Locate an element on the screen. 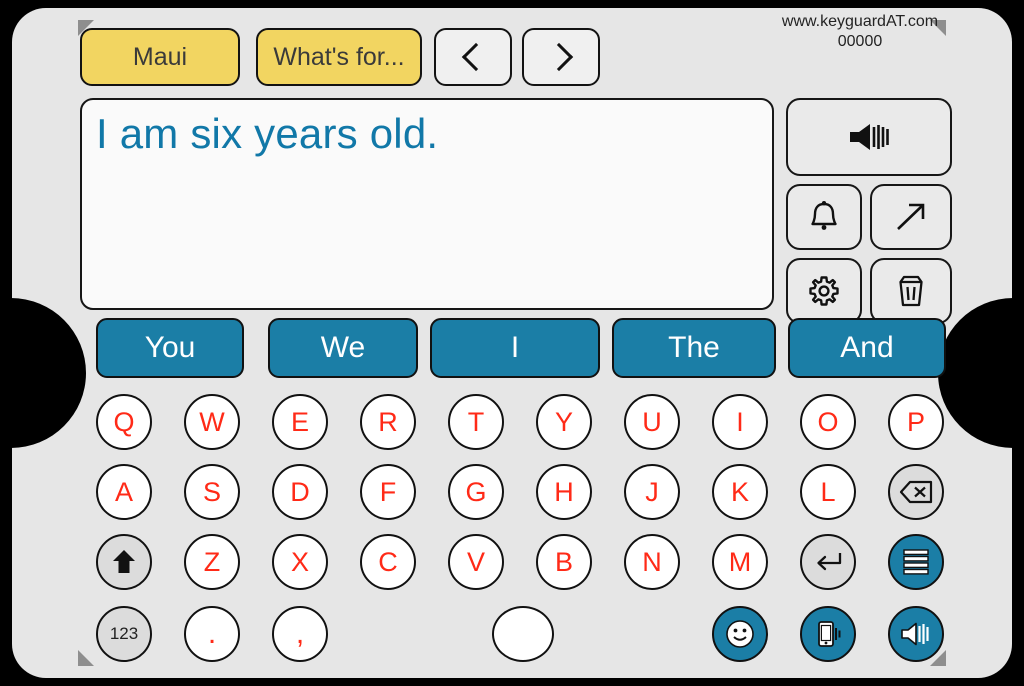 Image resolution: width=1024 pixels, height=686 pixels. speaker-volume-icon is located at coordinates (915, 634).